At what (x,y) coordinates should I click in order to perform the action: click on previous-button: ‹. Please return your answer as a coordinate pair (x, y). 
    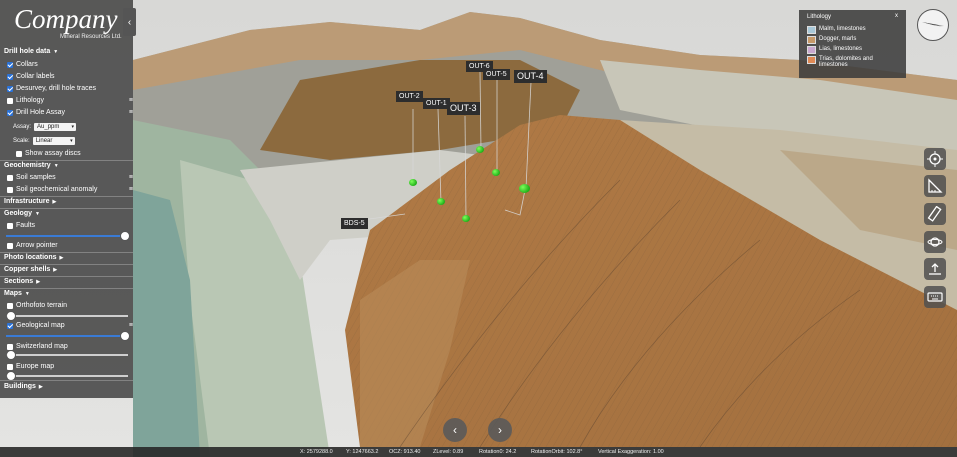
    Looking at the image, I should click on (455, 430).